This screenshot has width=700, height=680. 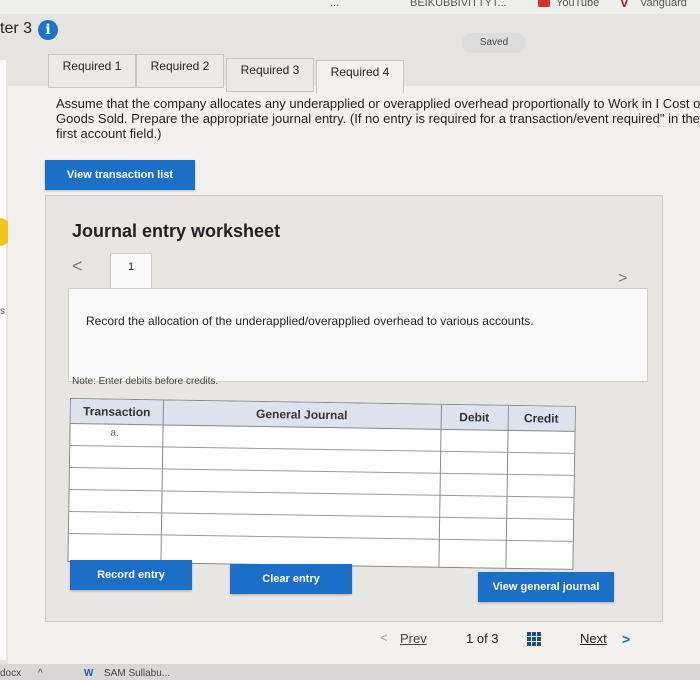 I want to click on taskbar-file-type: docx, so click(x=10, y=673).